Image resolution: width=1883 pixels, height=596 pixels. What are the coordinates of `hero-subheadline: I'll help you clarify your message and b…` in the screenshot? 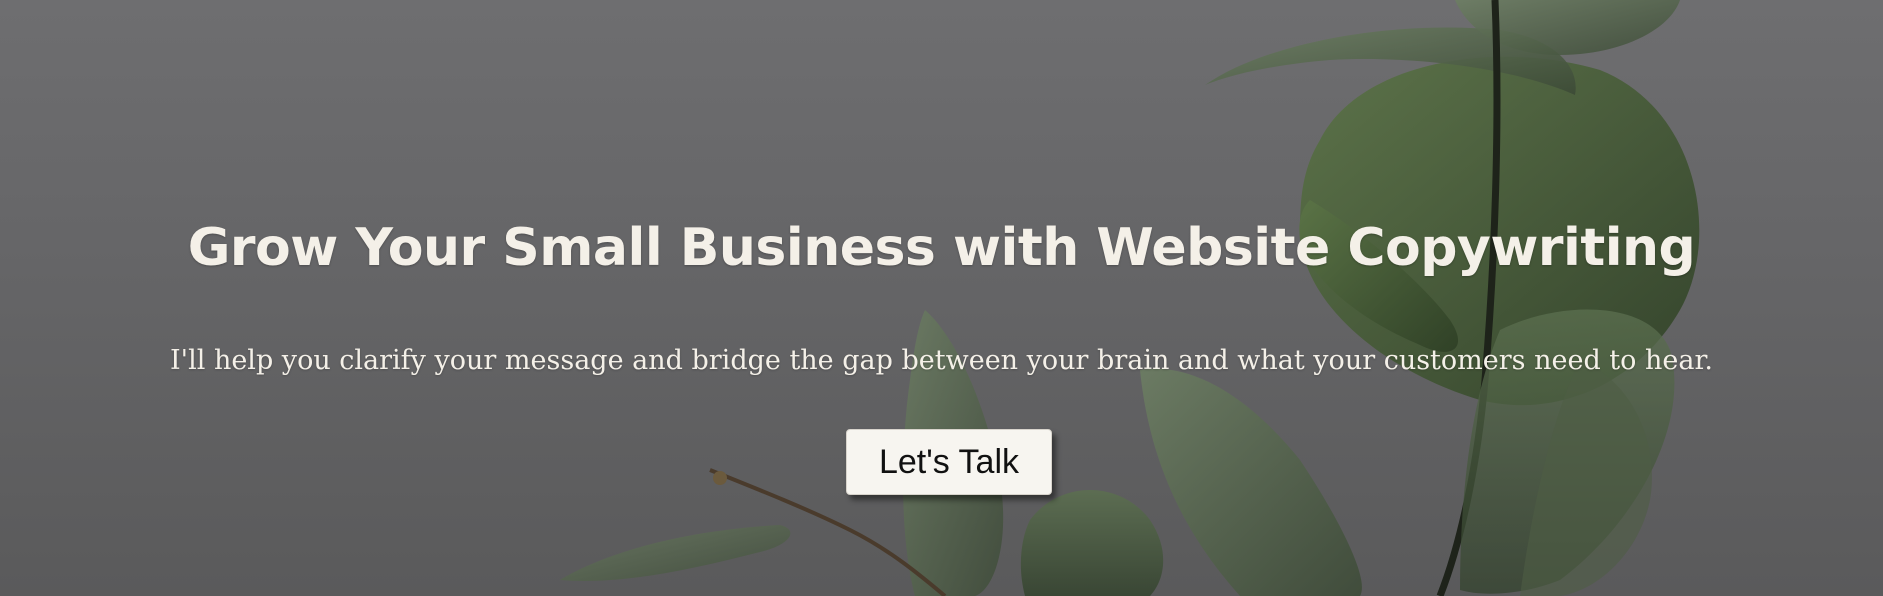 It's located at (941, 360).